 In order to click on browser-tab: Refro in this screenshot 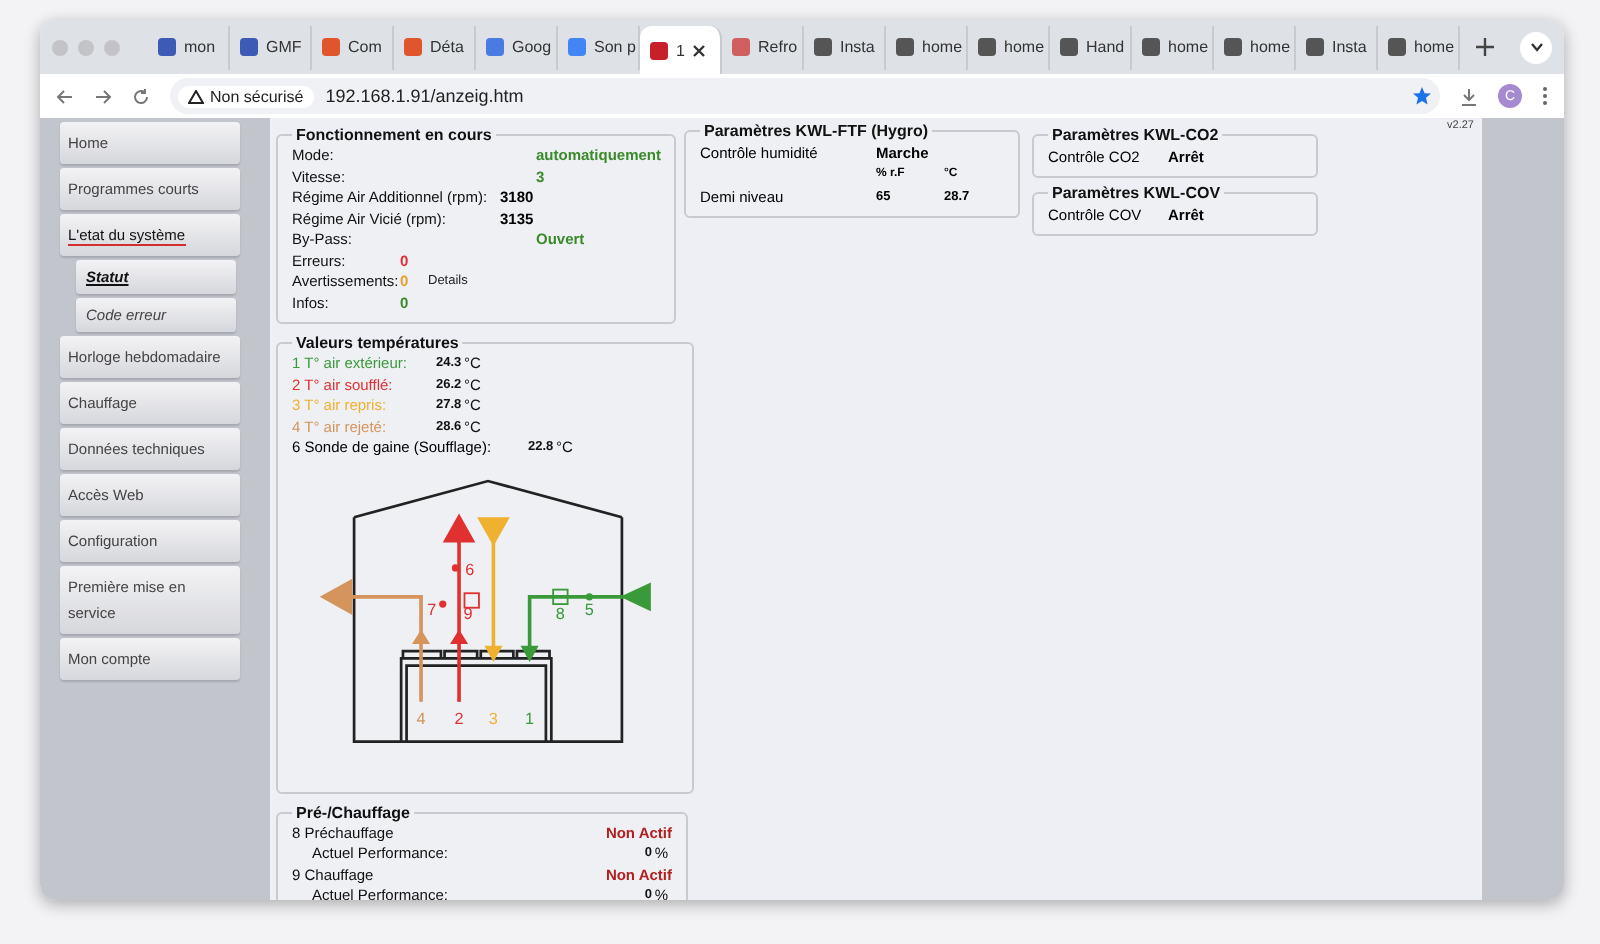, I will do `click(763, 47)`.